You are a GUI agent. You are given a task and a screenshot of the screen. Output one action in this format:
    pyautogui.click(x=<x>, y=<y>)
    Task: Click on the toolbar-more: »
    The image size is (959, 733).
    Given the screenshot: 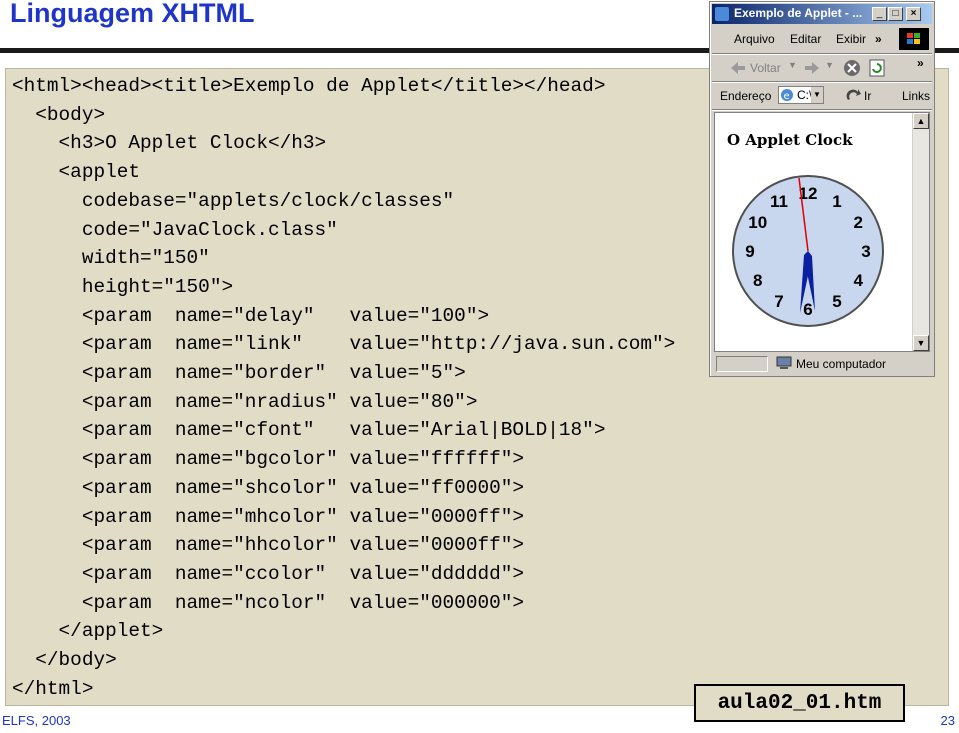 What is the action you would take?
    pyautogui.click(x=920, y=63)
    